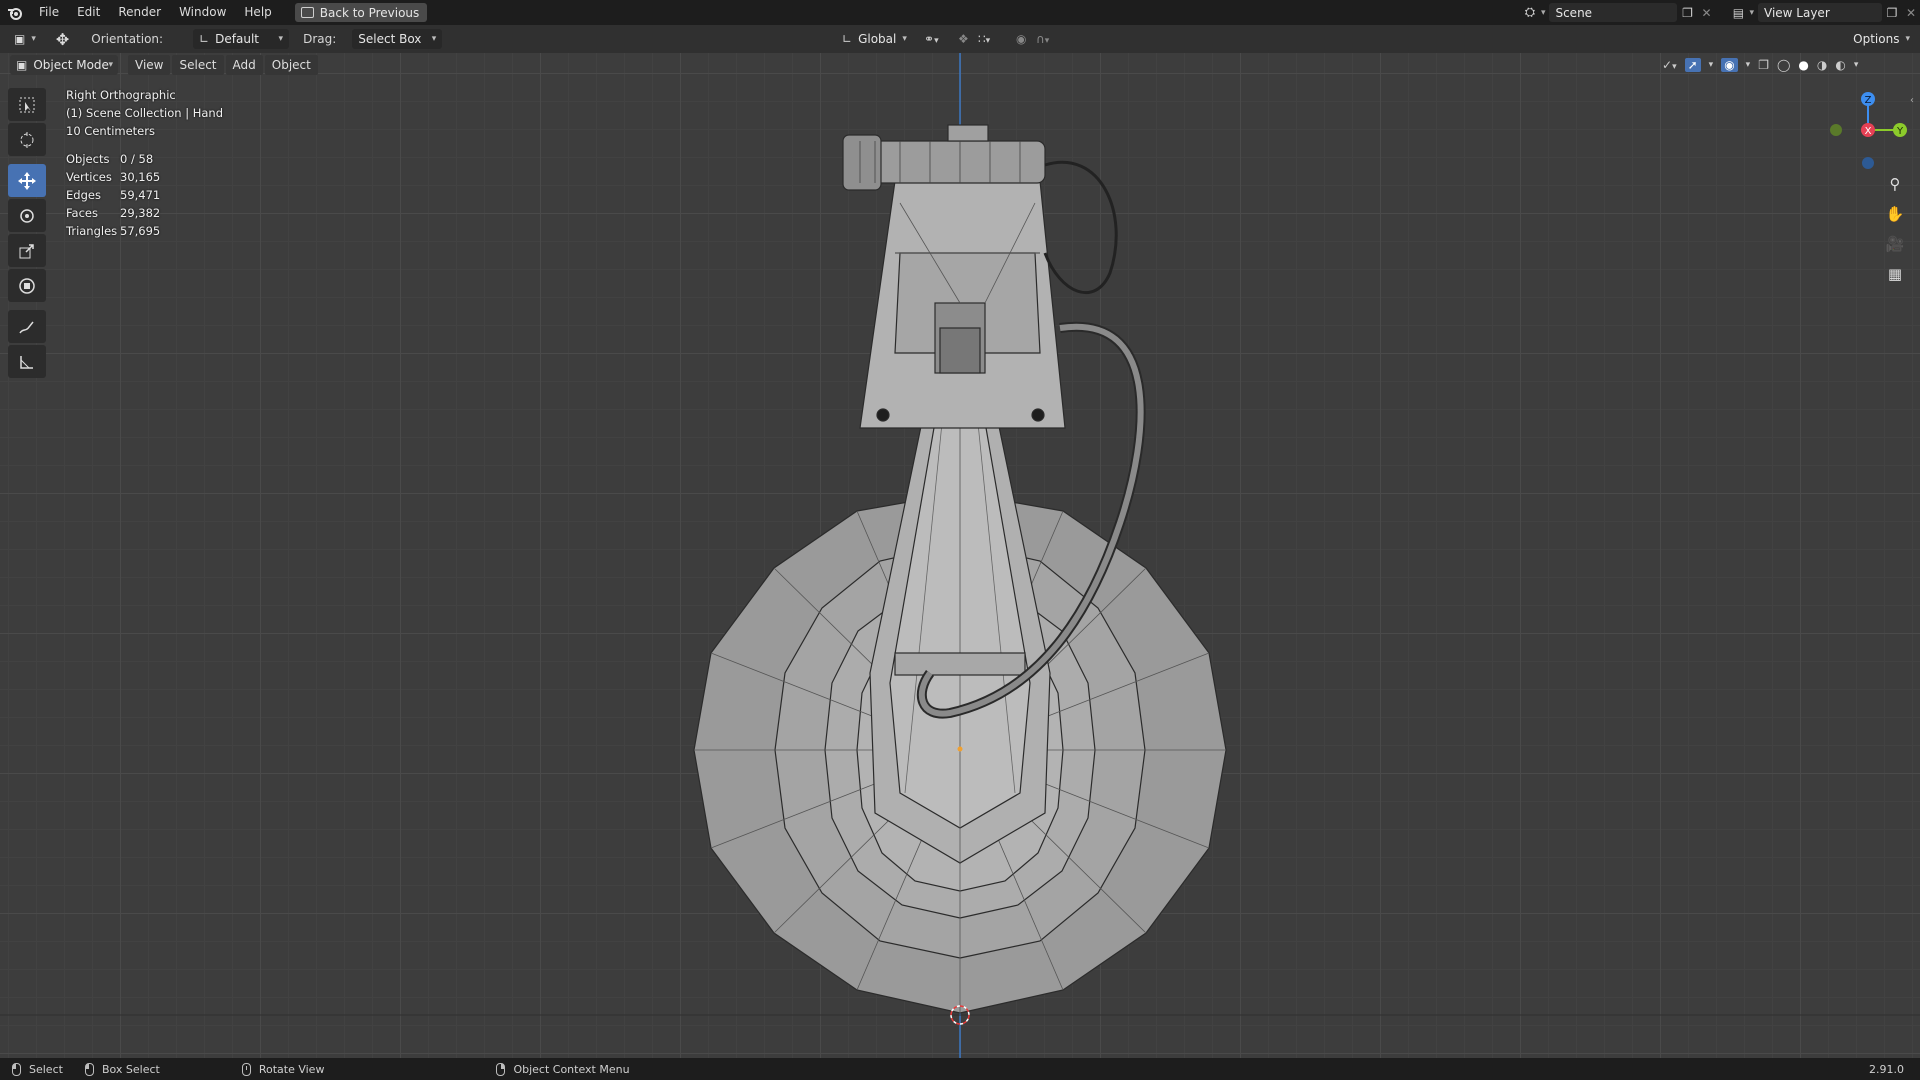 This screenshot has width=1920, height=1080. Describe the element at coordinates (71, 65) in the screenshot. I see `mode-value: Object Mode` at that location.